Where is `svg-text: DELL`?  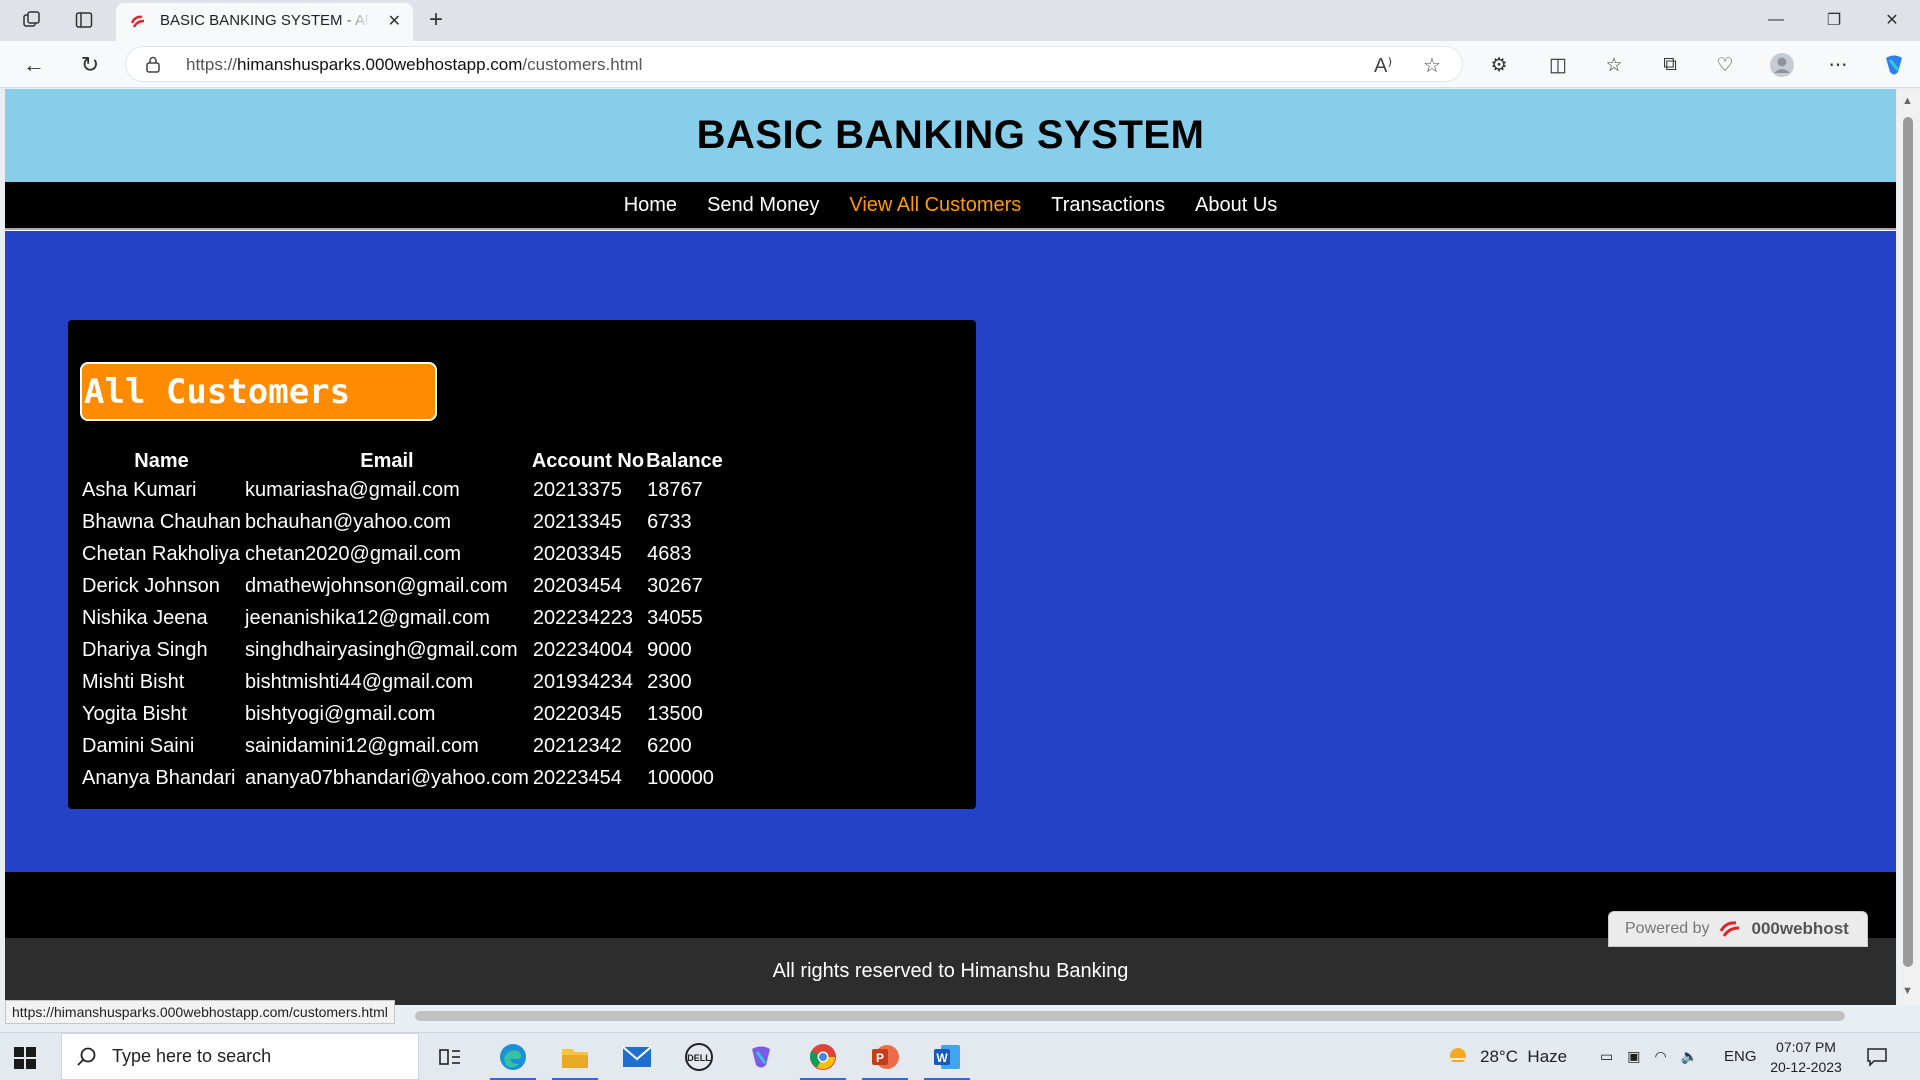 svg-text: DELL is located at coordinates (699, 1058).